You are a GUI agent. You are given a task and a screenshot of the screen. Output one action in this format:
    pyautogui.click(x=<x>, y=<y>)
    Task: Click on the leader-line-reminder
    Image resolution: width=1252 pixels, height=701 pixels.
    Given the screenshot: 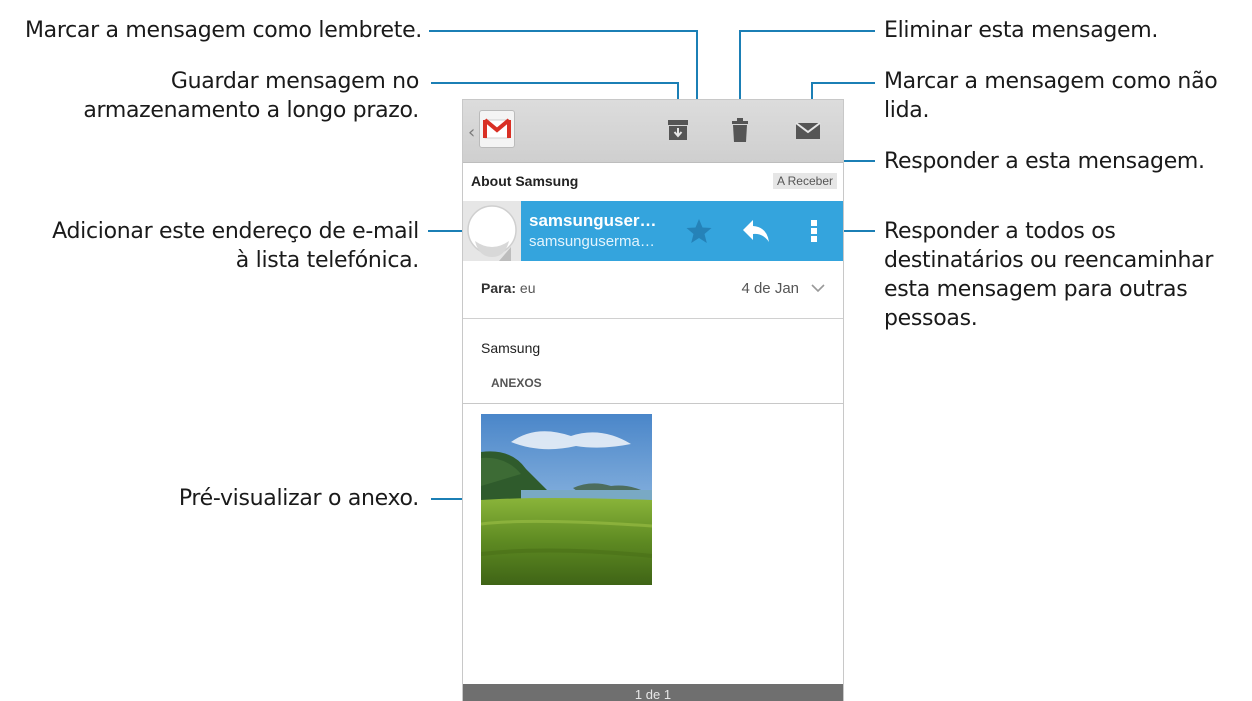 What is the action you would take?
    pyautogui.click(x=563, y=31)
    